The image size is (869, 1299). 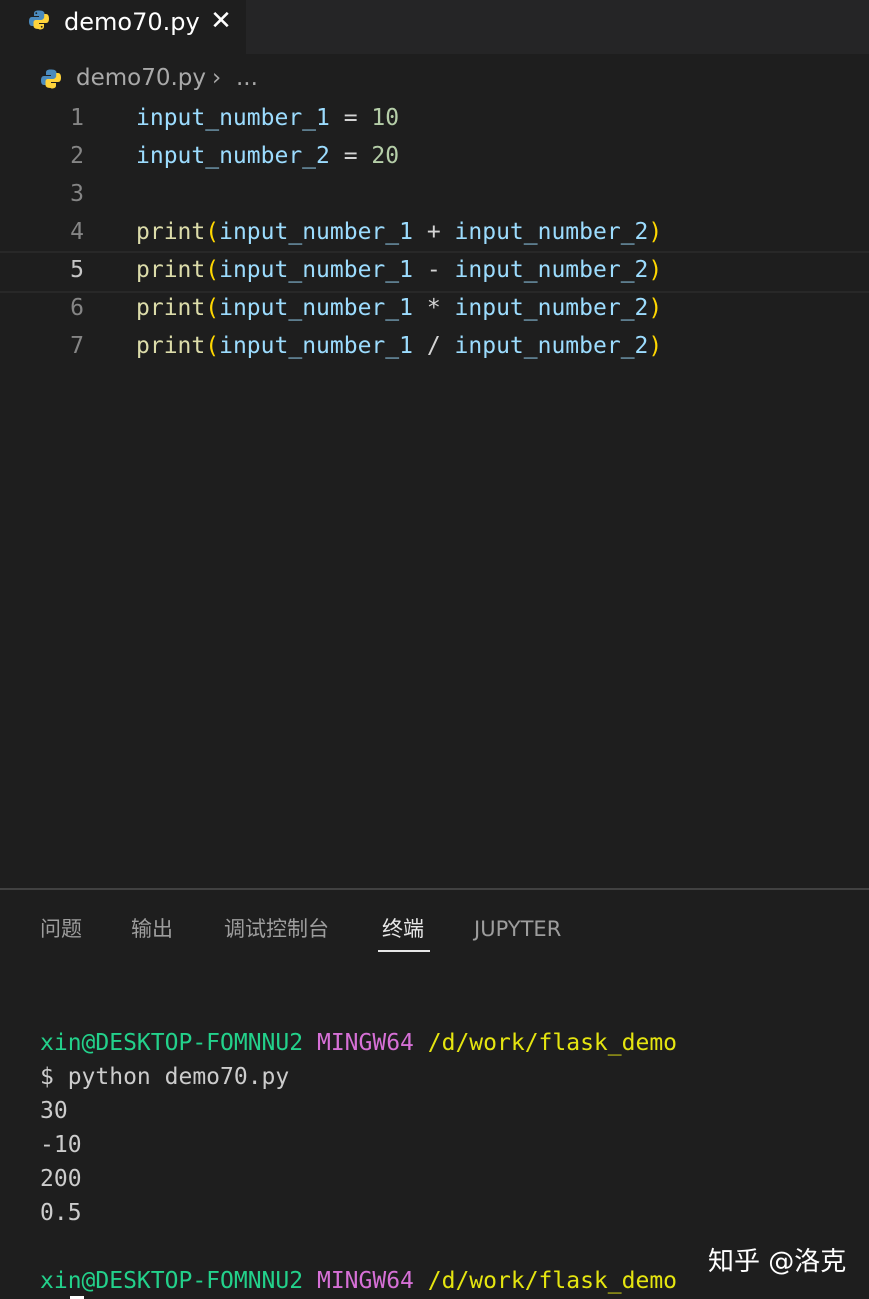 What do you see at coordinates (132, 22) in the screenshot?
I see `tab-filename: demo70.py` at bounding box center [132, 22].